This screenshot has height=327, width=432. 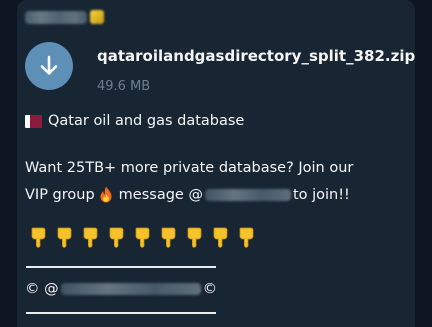 I want to click on download-button, so click(x=49, y=66).